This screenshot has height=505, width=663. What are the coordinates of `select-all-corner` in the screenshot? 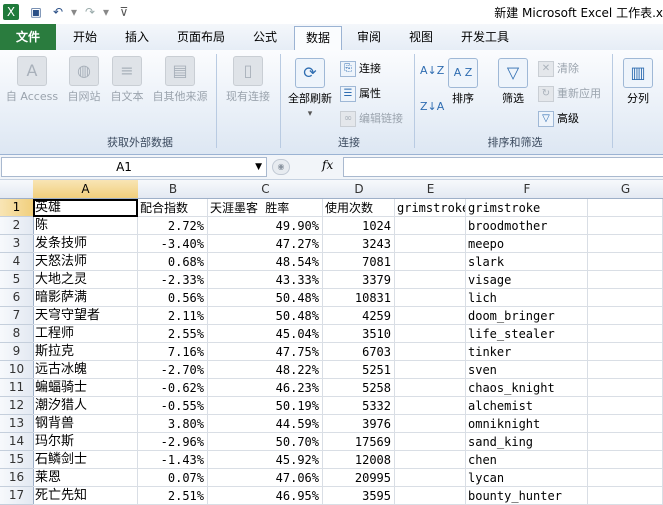 It's located at (17, 189).